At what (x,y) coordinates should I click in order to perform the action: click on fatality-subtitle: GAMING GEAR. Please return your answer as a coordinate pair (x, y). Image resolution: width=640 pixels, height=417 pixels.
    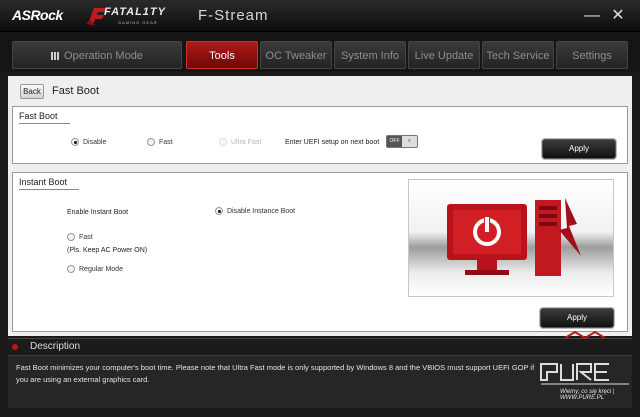
    Looking at the image, I should click on (138, 22).